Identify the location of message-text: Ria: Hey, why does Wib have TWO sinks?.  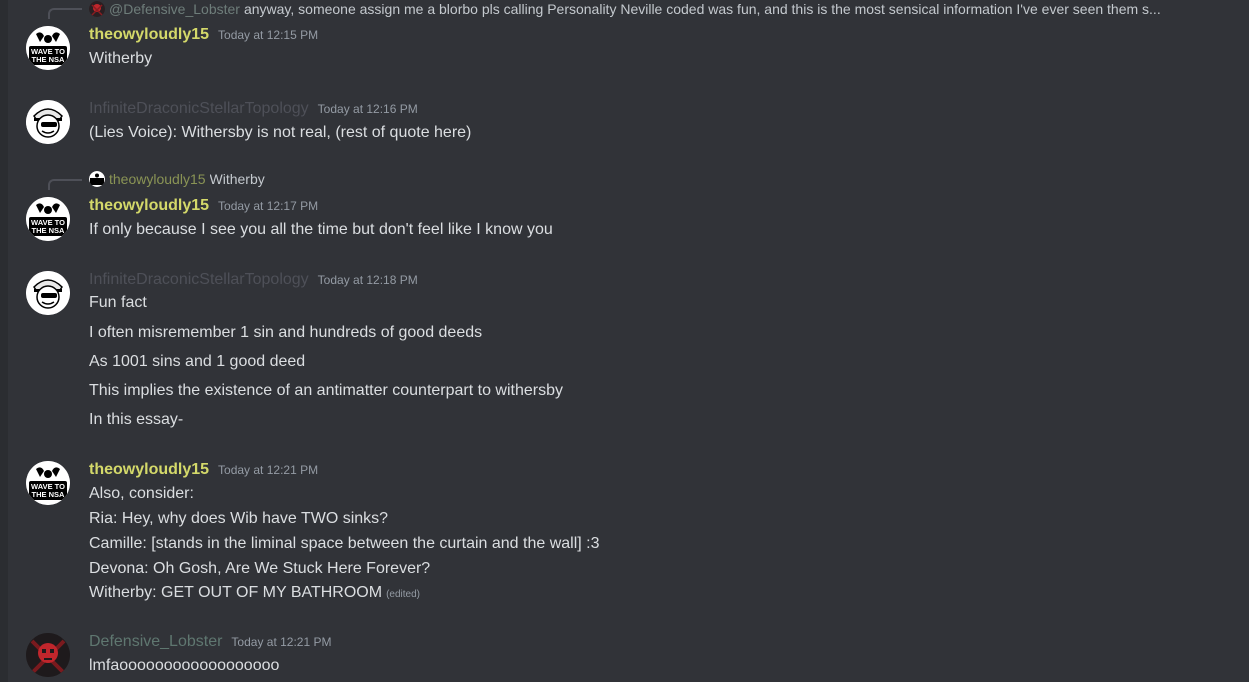
(239, 518).